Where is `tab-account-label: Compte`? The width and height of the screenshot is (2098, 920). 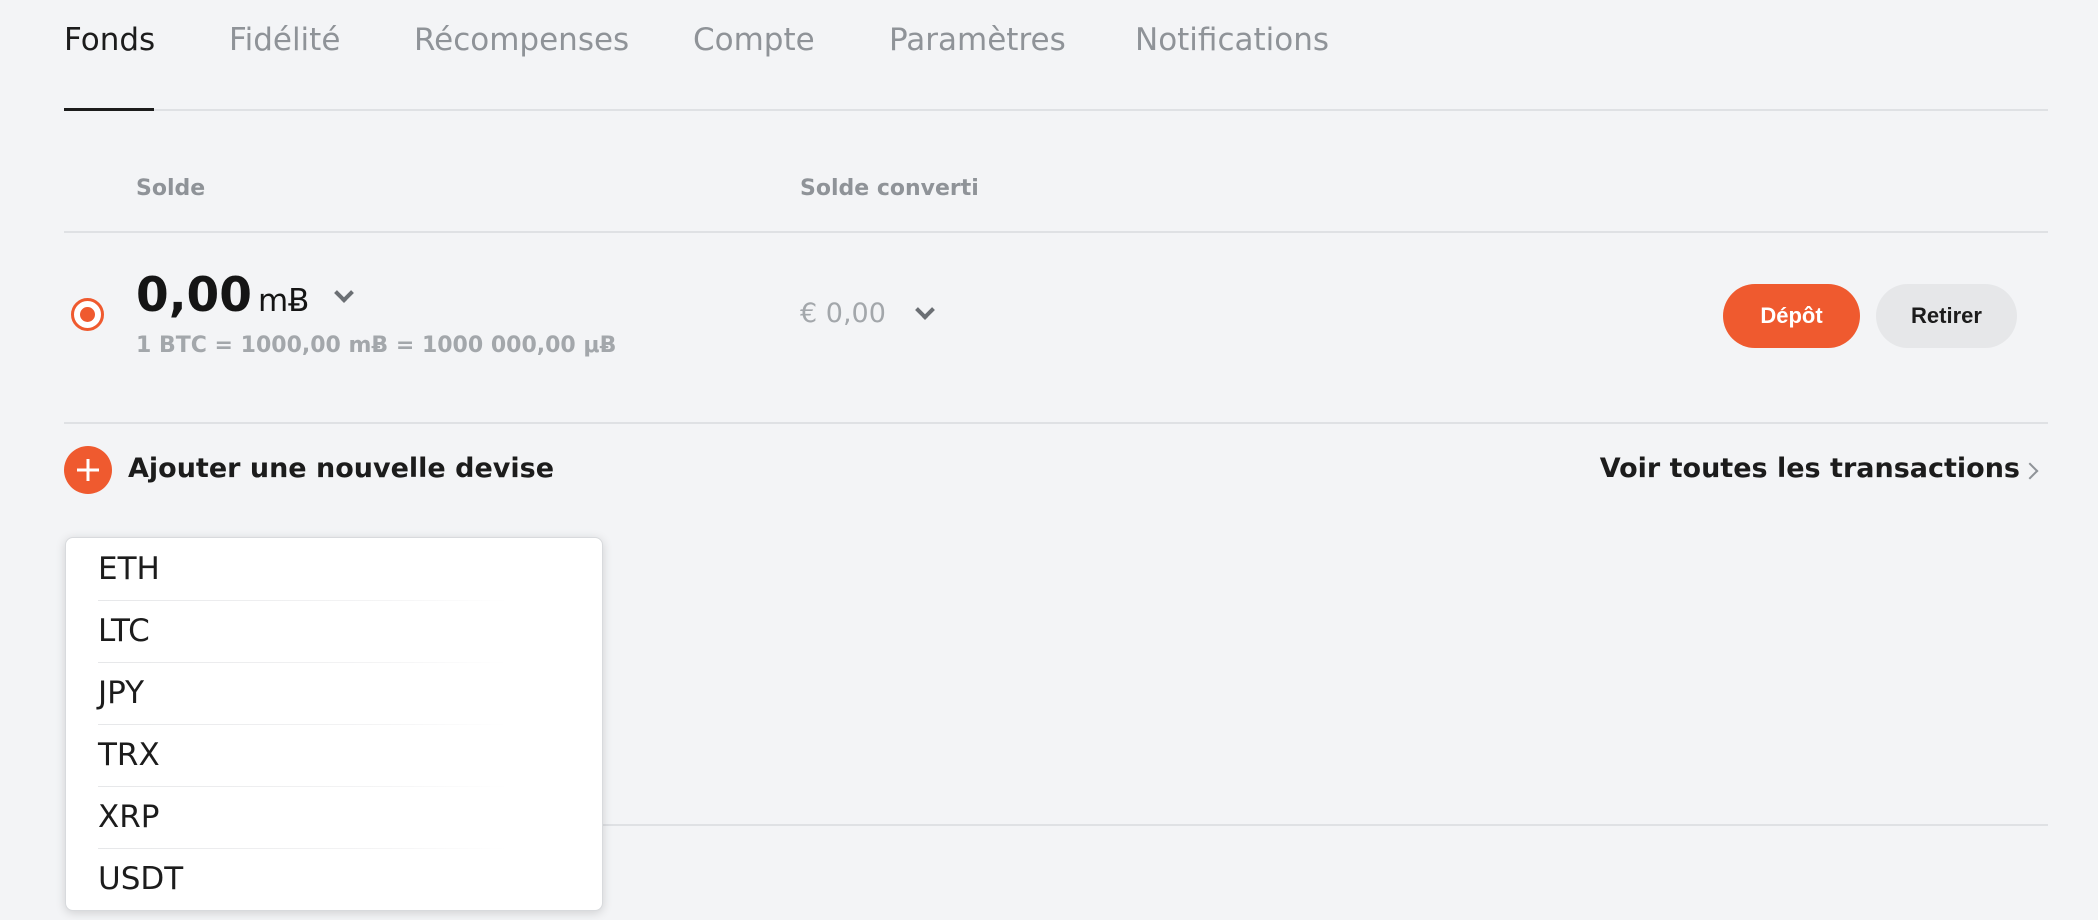
tab-account-label: Compte is located at coordinates (754, 40).